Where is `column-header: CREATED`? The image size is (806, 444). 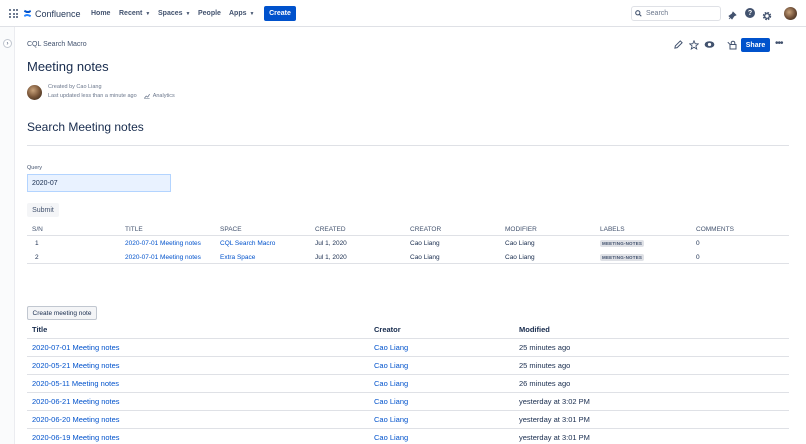
column-header: CREATED is located at coordinates (330, 229).